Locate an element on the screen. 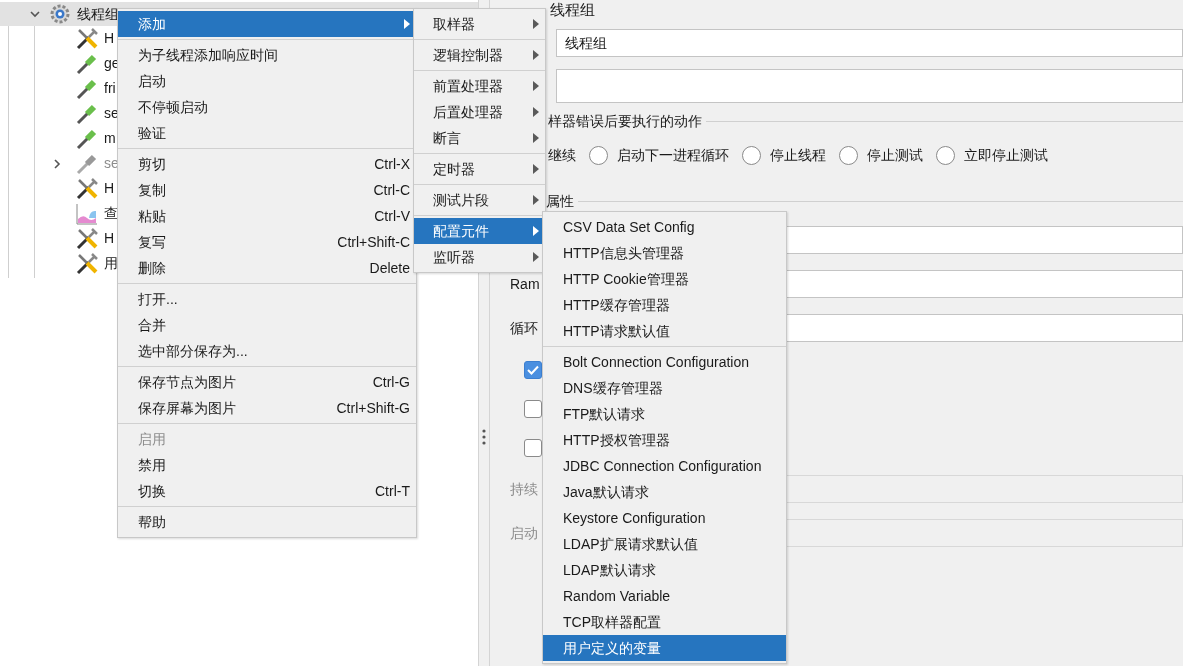 This screenshot has height=666, width=1183. menu-item: CSV Data Set Config is located at coordinates (664, 227).